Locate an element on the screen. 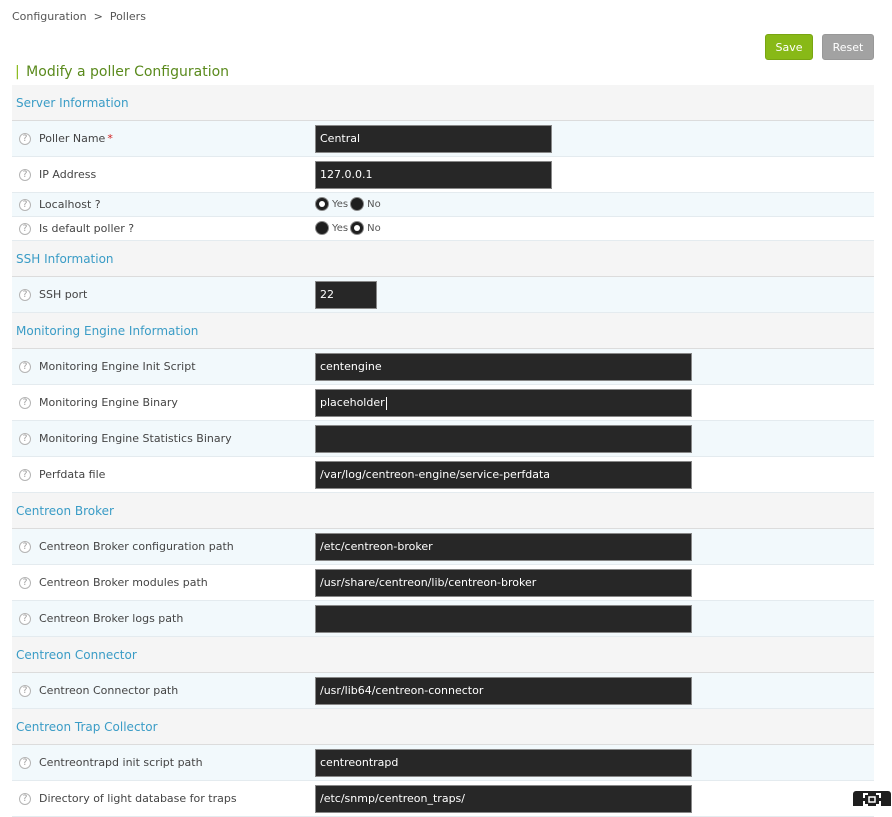 The width and height of the screenshot is (892, 817). section-trap-collector: Centreon Trap Collector is located at coordinates (443, 727).